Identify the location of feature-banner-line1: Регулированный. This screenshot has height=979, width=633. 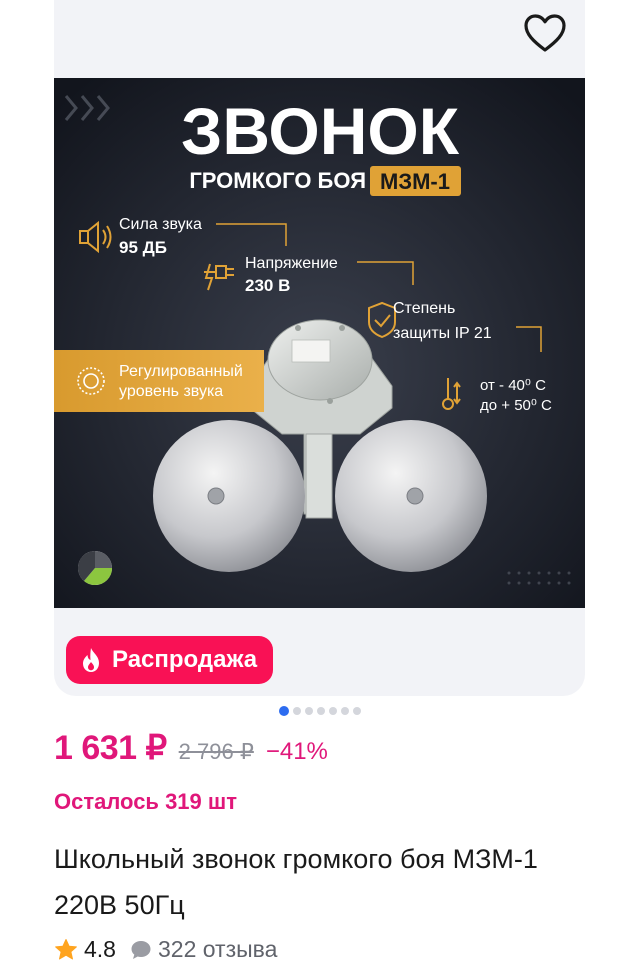
(181, 371).